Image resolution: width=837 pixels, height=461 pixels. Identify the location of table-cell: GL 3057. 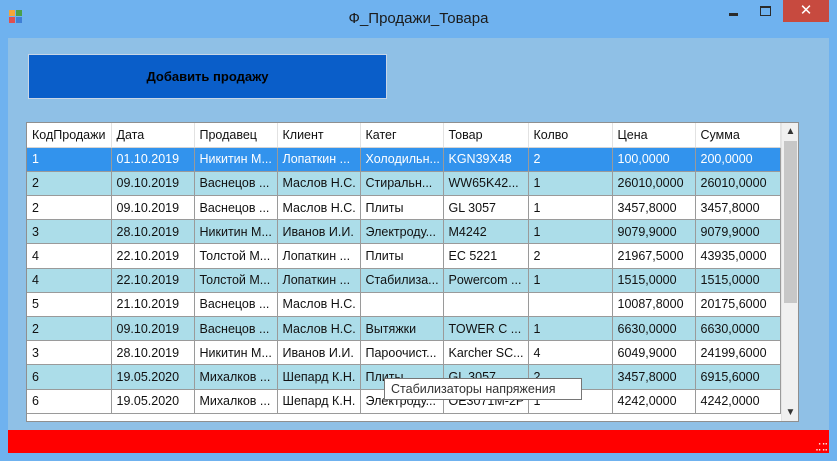
(486, 208).